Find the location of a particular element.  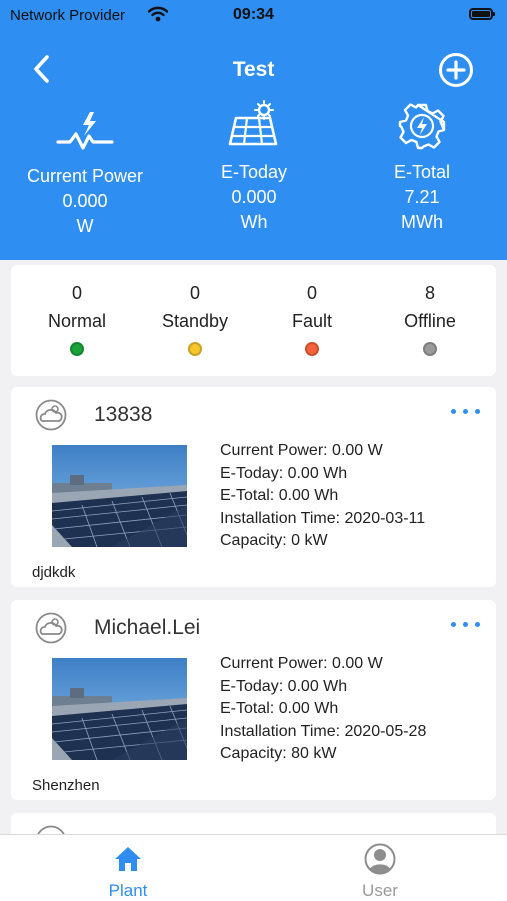

clock: 09:34 is located at coordinates (253, 14).